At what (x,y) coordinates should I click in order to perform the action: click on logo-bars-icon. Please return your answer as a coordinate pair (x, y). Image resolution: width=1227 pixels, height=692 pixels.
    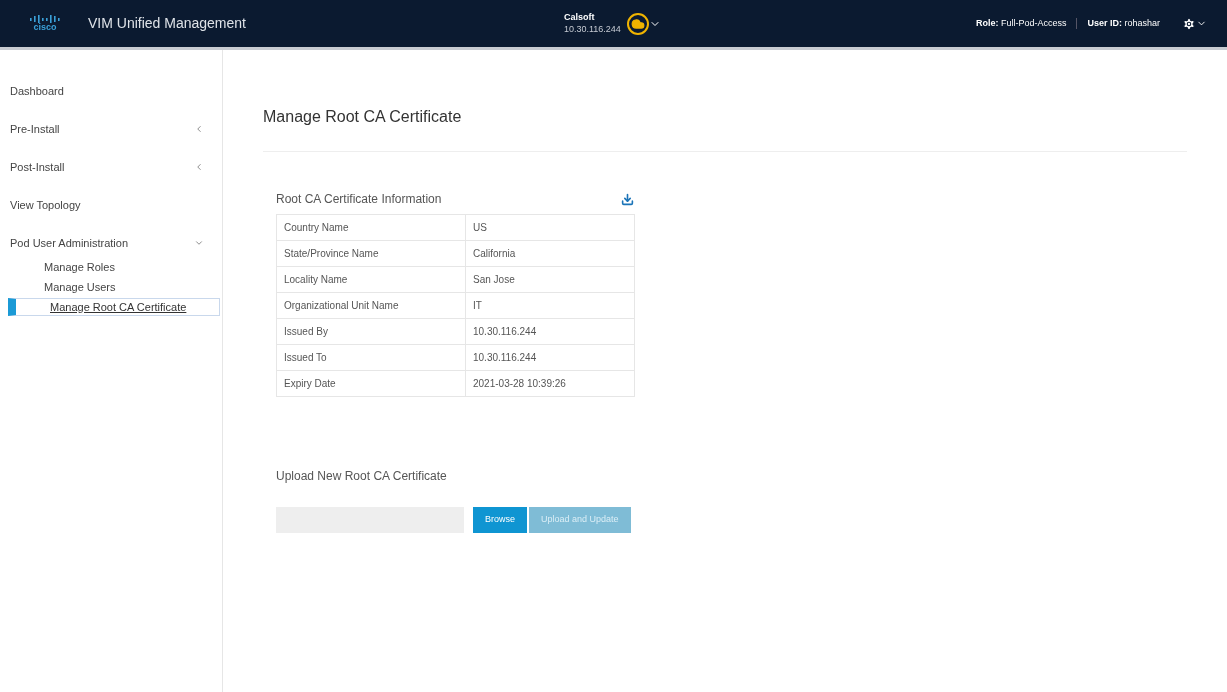
    Looking at the image, I should click on (45, 19).